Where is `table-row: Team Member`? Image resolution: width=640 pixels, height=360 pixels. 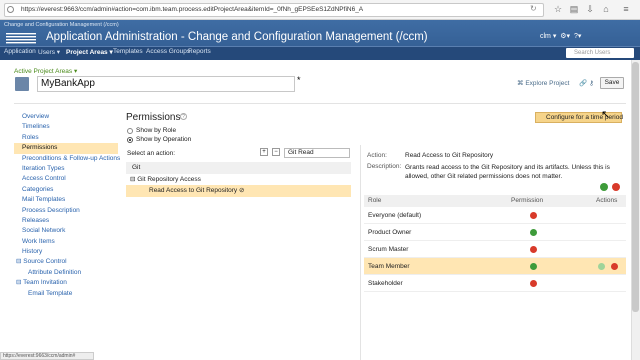 table-row: Team Member is located at coordinates (495, 266).